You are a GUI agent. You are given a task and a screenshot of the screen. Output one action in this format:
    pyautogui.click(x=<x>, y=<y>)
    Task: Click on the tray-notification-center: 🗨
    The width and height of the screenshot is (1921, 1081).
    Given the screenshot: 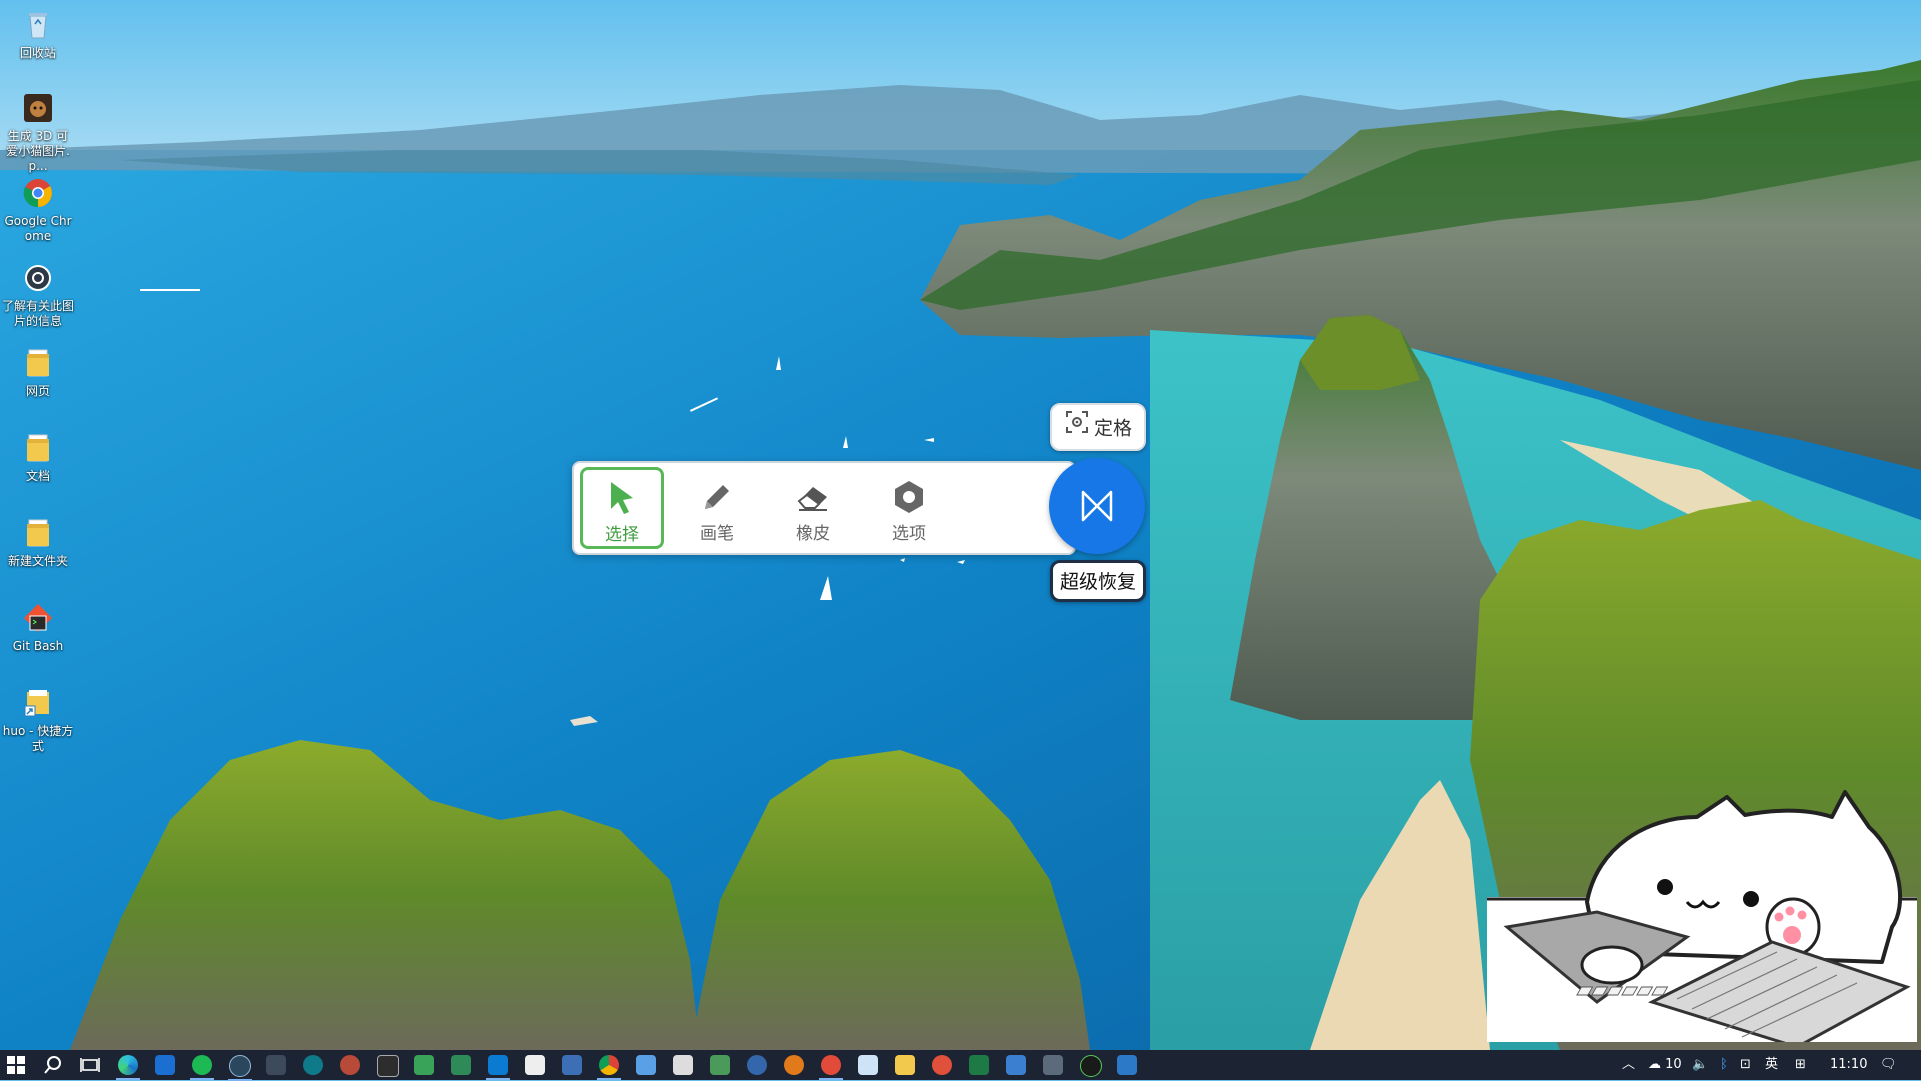 What is the action you would take?
    pyautogui.click(x=1888, y=1065)
    